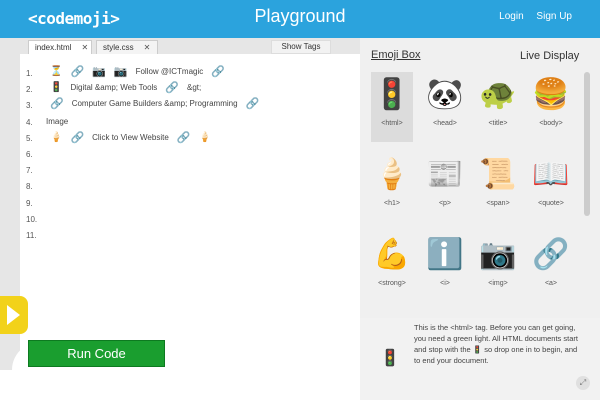 This screenshot has height=400, width=600. What do you see at coordinates (498, 283) in the screenshot?
I see `emoji-label: <img>` at bounding box center [498, 283].